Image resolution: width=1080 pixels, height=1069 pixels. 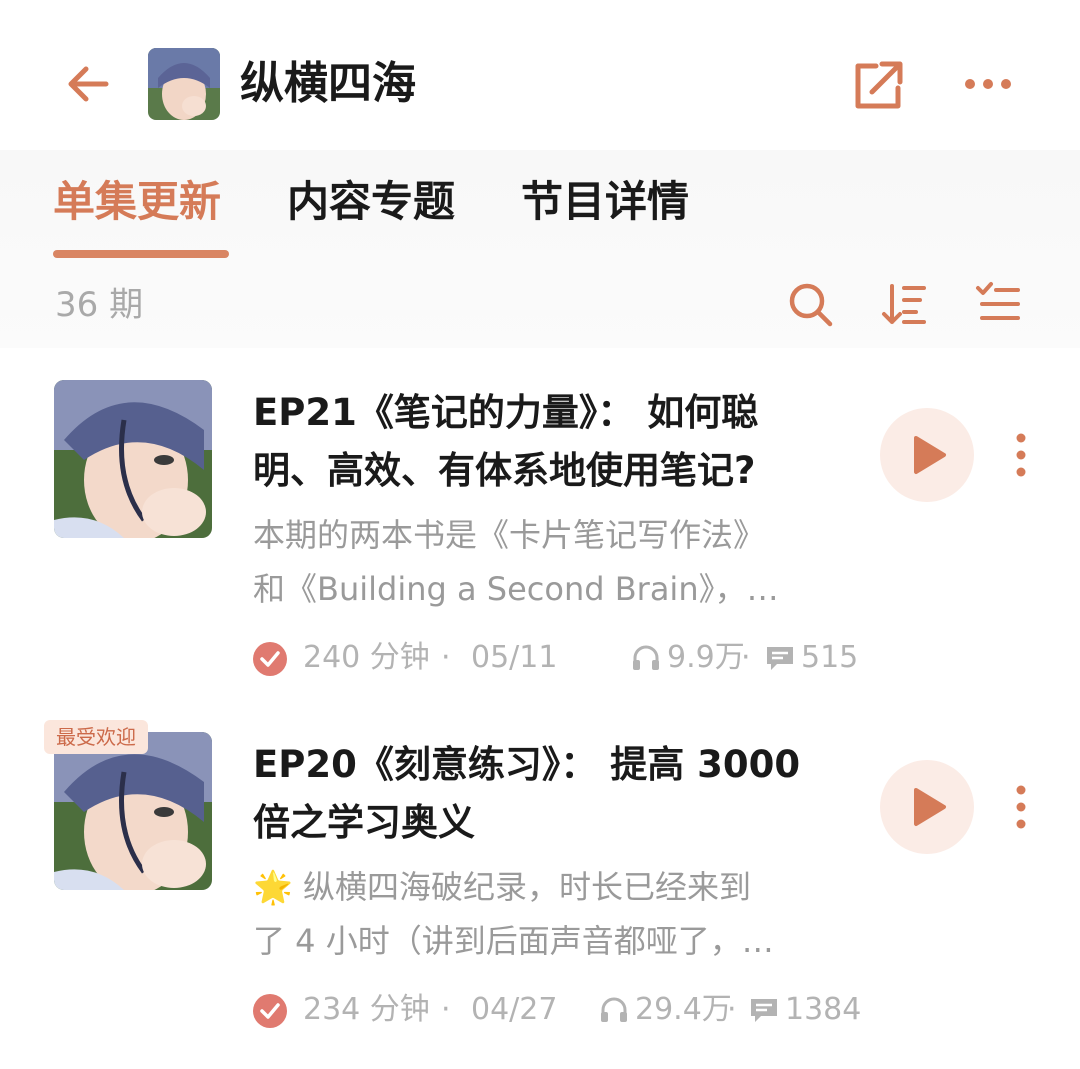 I want to click on episode-date: 05/11, so click(x=514, y=657).